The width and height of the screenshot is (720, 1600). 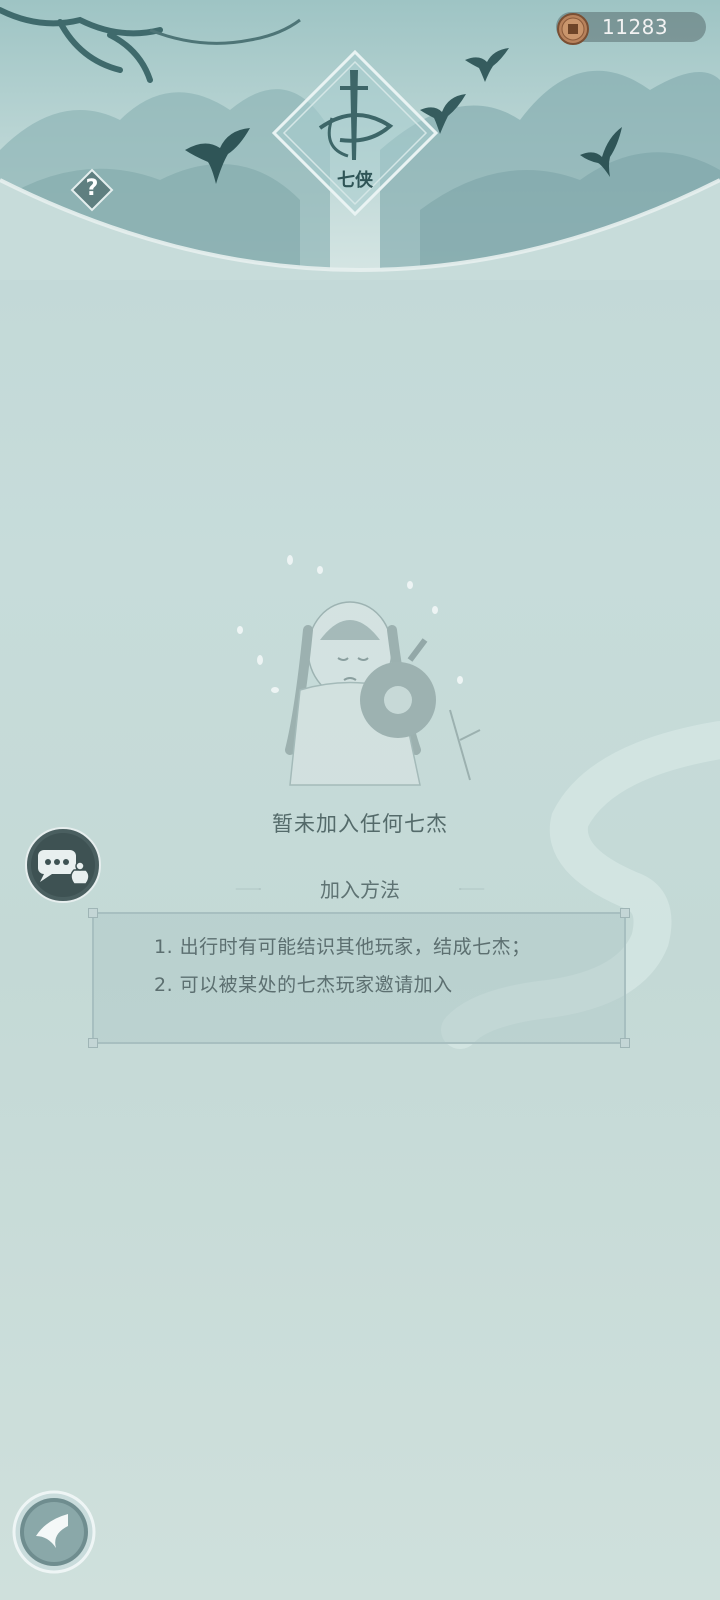 I want to click on currency-display: 11283, so click(x=631, y=28).